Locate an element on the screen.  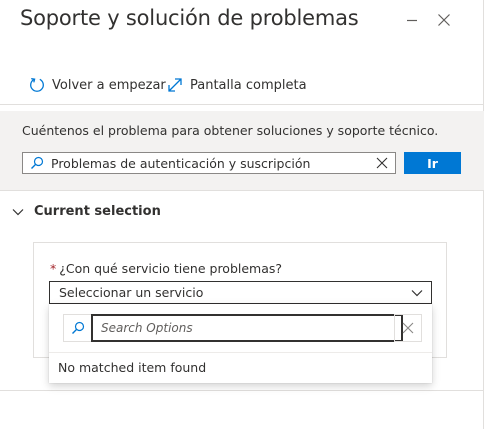
service-options-popup: No matched item found is located at coordinates (240, 343).